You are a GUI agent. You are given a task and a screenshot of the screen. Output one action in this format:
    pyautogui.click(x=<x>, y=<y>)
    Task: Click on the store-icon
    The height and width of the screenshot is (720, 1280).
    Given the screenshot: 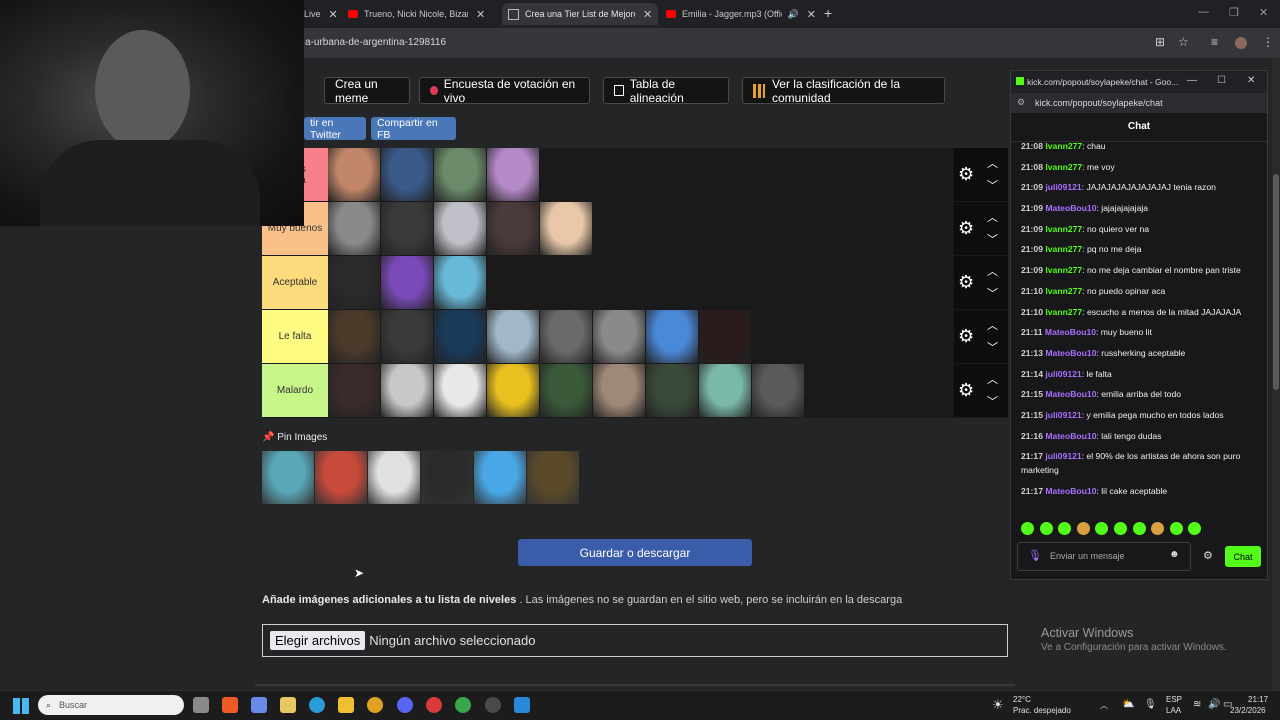 What is the action you would take?
    pyautogui.click(x=288, y=705)
    